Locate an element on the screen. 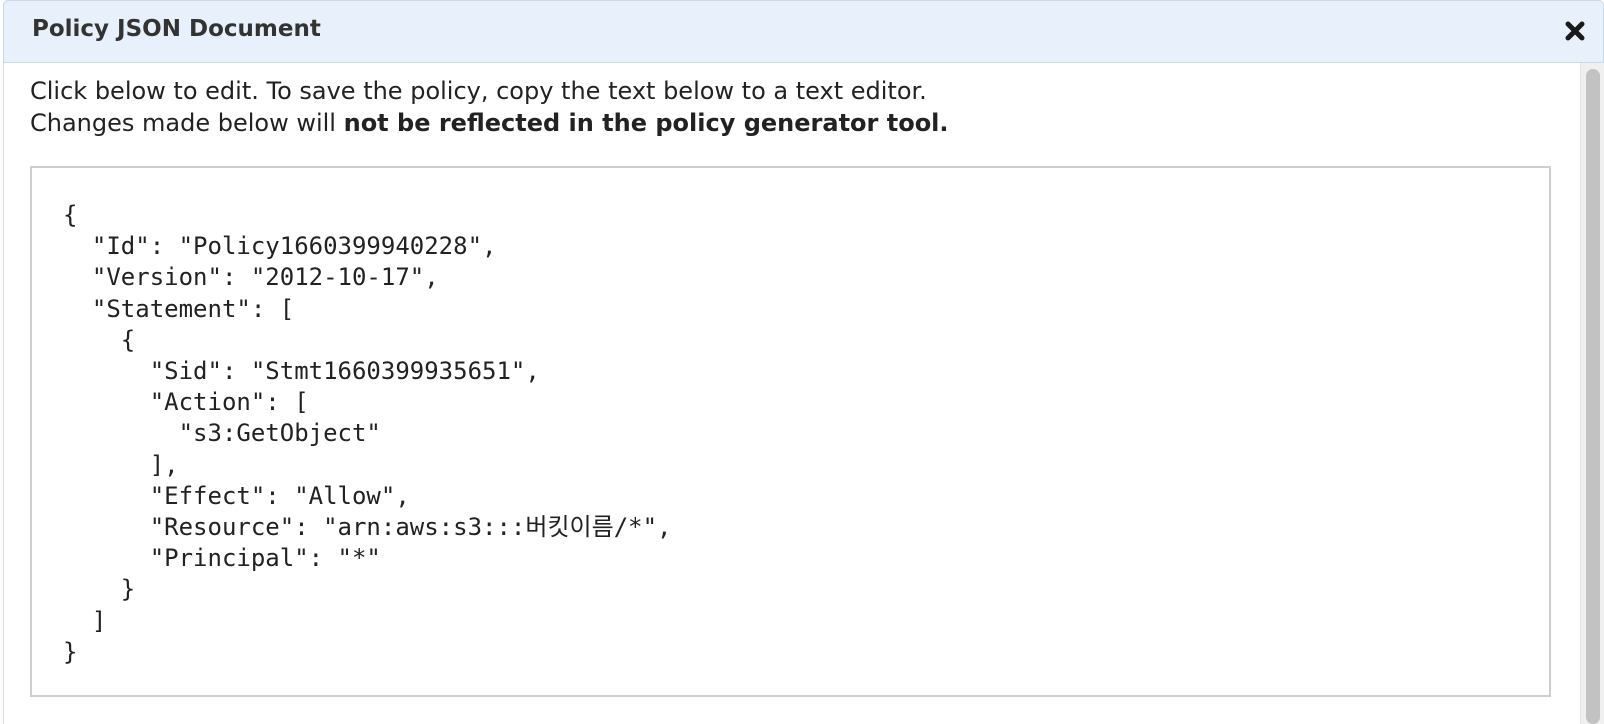 Image resolution: width=1604 pixels, height=724 pixels. instructions-line-2-prefix: Changes made below will is located at coordinates (187, 123).